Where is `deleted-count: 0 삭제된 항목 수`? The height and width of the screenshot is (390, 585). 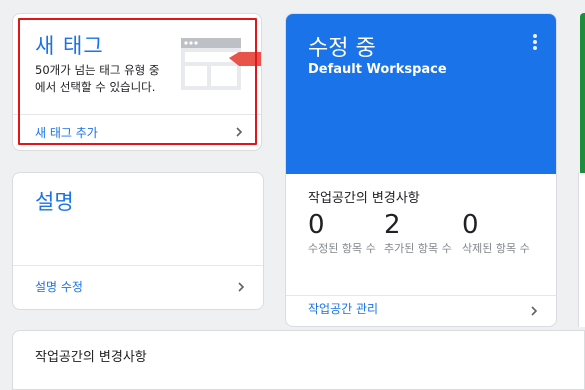 deleted-count: 0 삭제된 항목 수 is located at coordinates (502, 234).